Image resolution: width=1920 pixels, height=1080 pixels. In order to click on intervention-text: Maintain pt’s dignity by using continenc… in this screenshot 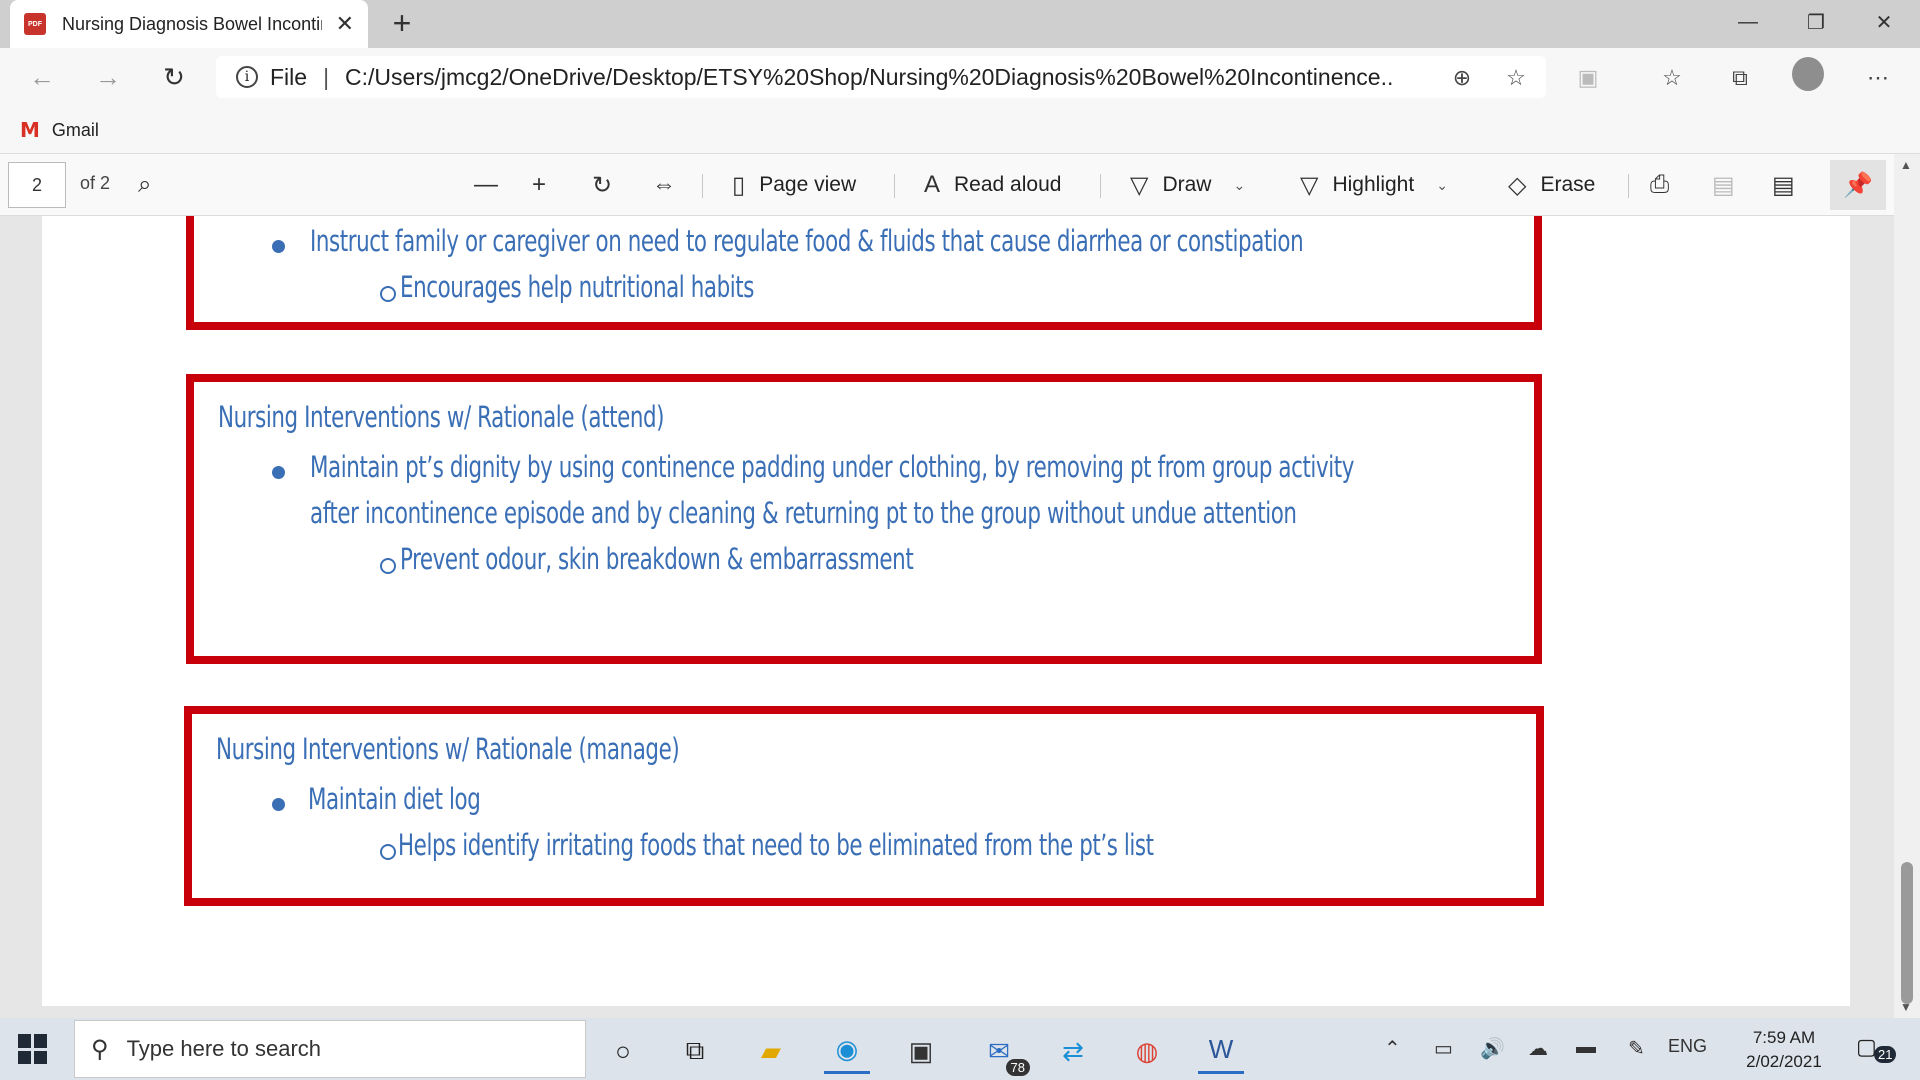, I will do `click(832, 467)`.